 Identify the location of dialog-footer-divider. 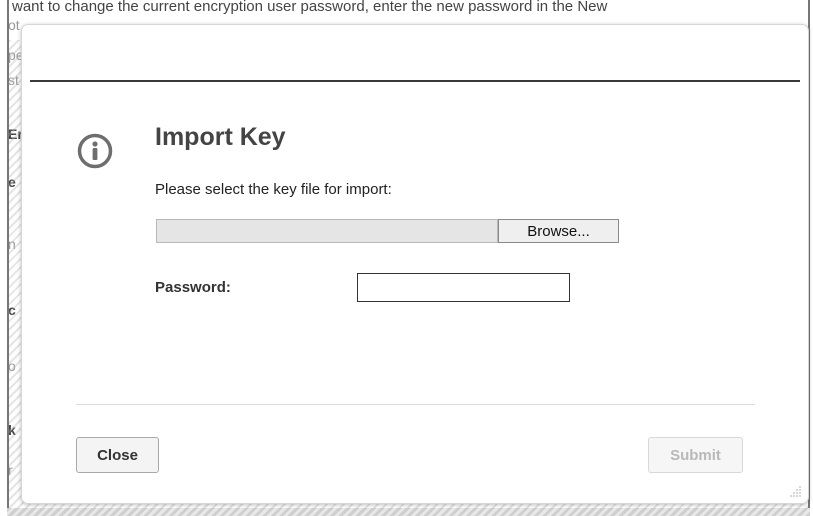
(415, 404).